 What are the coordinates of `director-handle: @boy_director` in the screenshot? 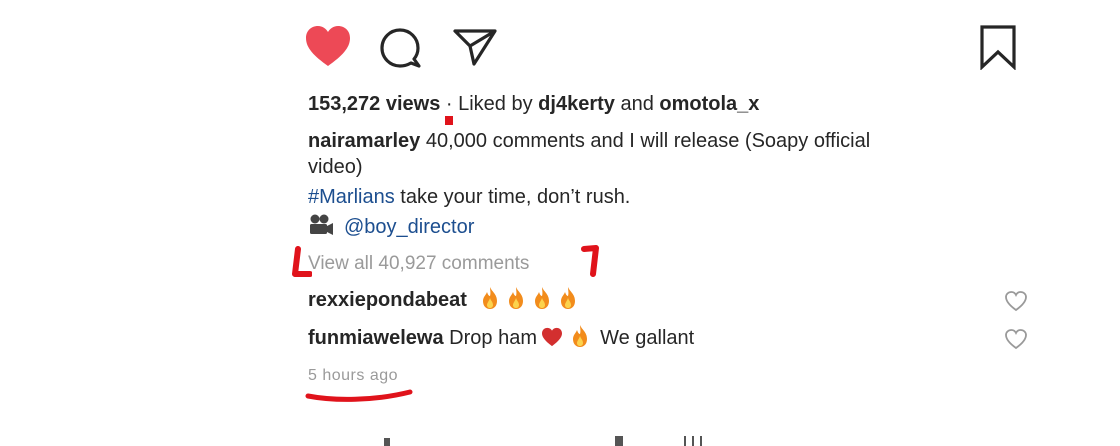 It's located at (409, 227).